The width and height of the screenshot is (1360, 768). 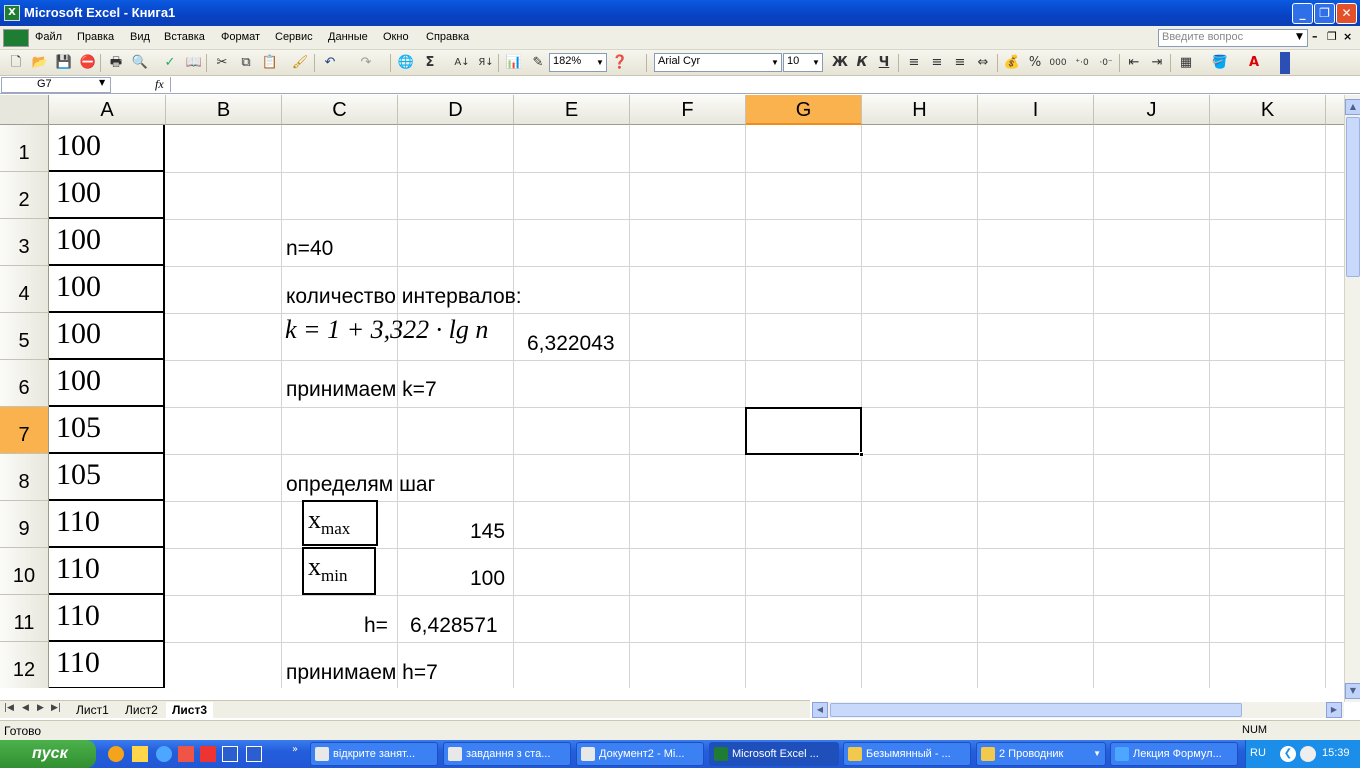 I want to click on font-combo: Arial Cyr ▼, so click(x=718, y=62).